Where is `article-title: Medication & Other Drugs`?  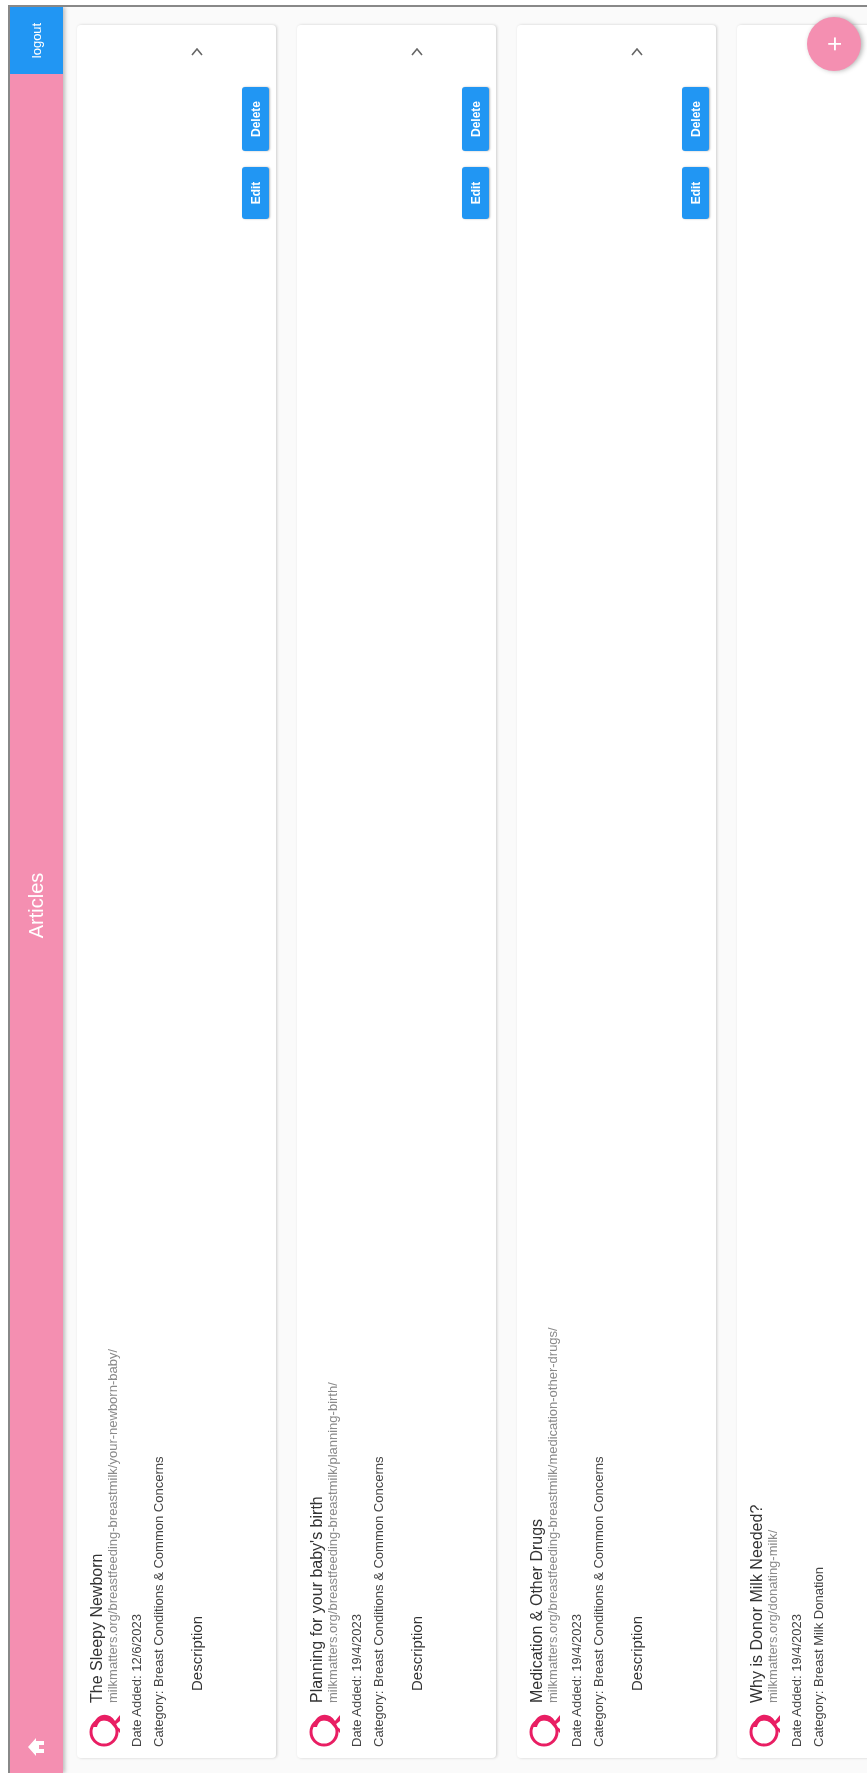
article-title: Medication & Other Drugs is located at coordinates (536, 1610).